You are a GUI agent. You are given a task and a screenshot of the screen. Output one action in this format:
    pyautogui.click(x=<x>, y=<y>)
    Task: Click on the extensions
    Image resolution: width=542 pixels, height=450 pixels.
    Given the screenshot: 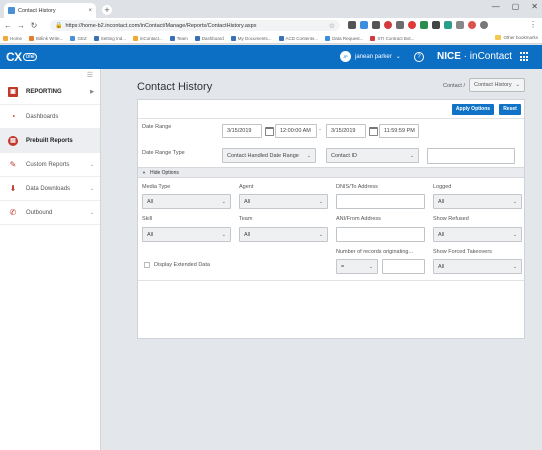 What is the action you would take?
    pyautogui.click(x=418, y=25)
    